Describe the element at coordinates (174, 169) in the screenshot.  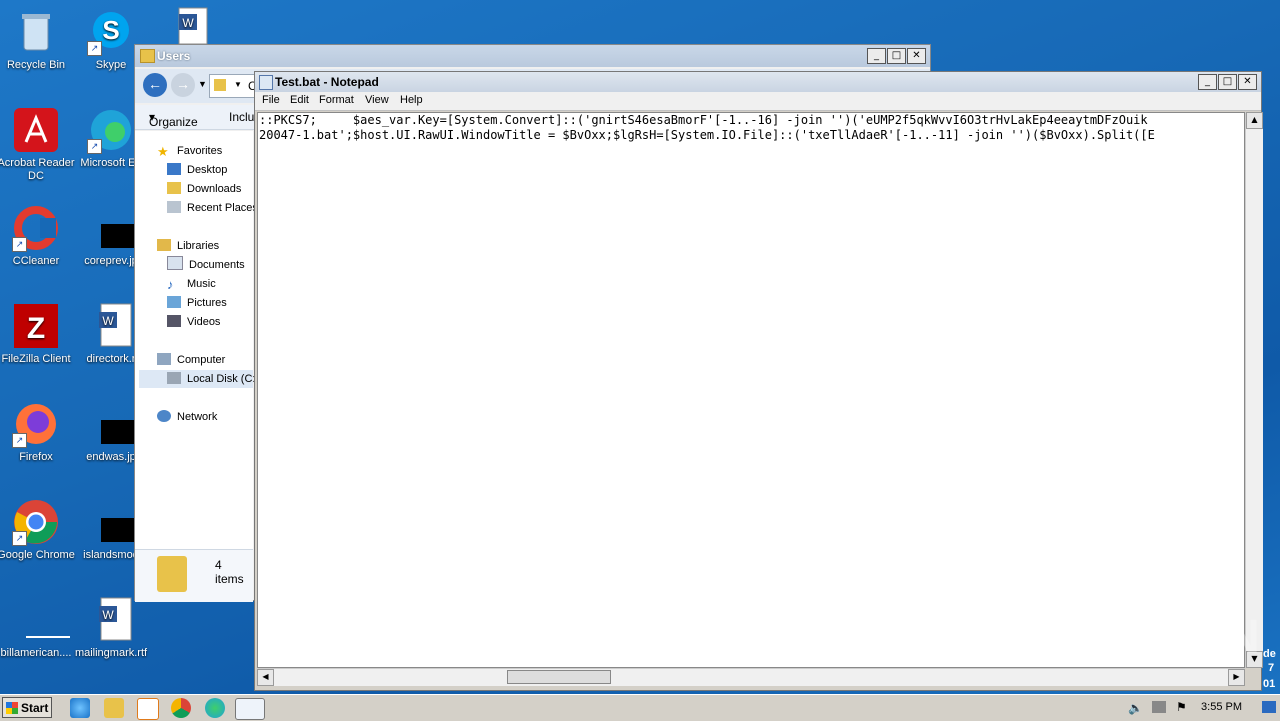
I see `desktop-icon` at that location.